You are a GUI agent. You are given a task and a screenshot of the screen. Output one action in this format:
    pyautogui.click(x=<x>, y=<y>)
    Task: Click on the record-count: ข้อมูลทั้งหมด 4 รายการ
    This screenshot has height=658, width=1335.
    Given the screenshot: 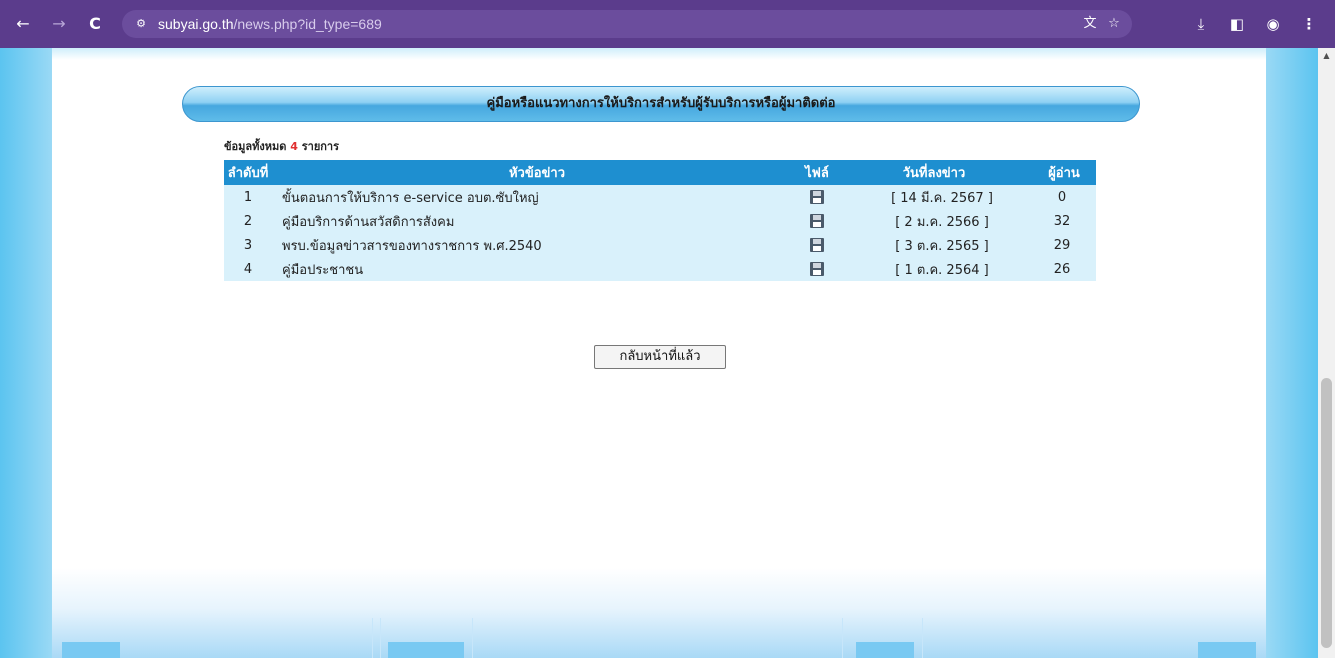 What is the action you would take?
    pyautogui.click(x=281, y=146)
    